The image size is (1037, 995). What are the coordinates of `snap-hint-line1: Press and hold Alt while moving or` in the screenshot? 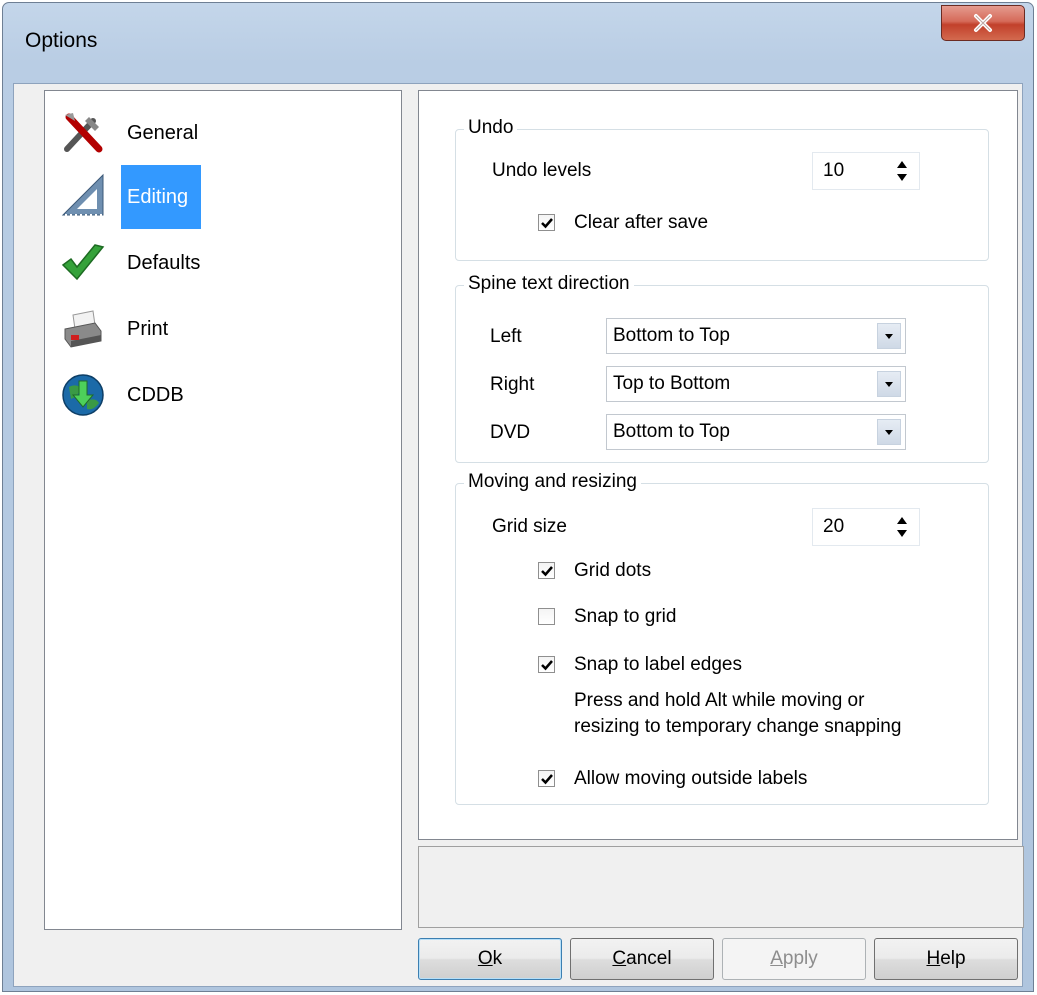 It's located at (719, 700).